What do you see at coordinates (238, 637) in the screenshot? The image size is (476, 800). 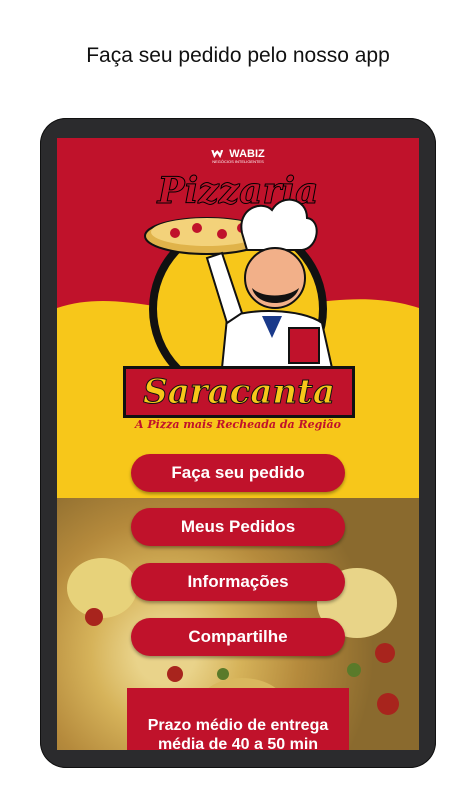 I see `share-button: Compartilhe` at bounding box center [238, 637].